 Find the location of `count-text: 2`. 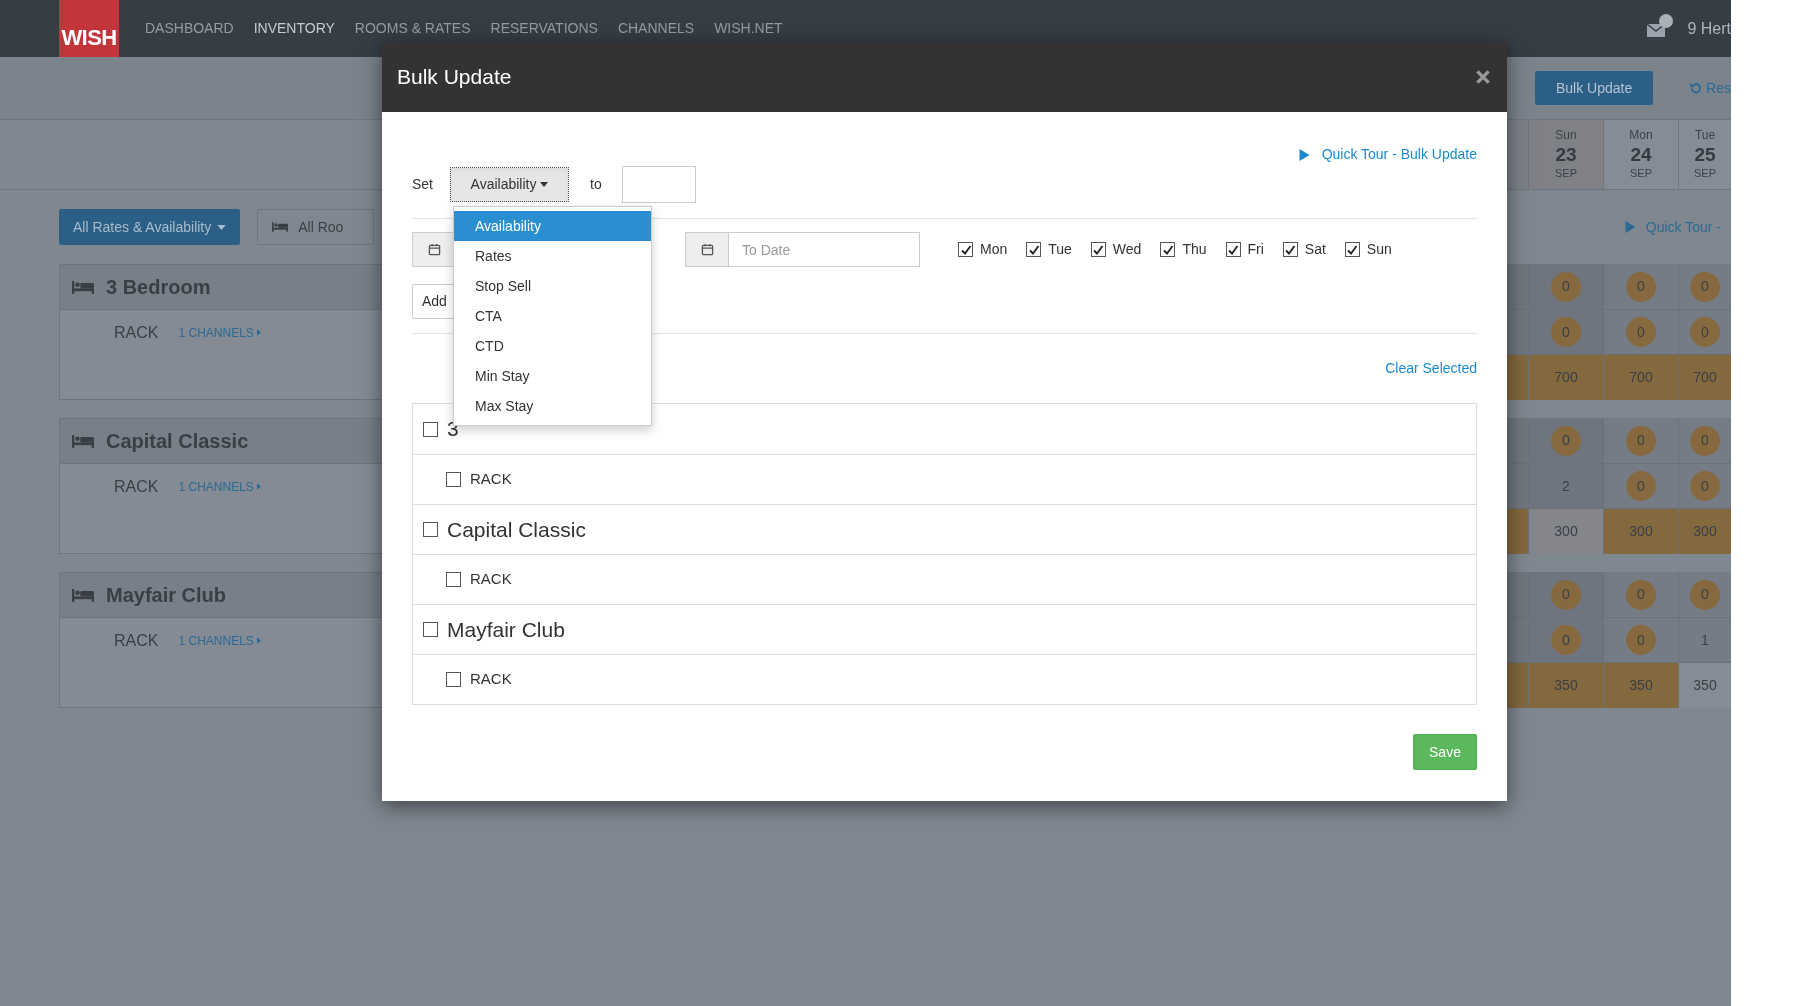

count-text: 2 is located at coordinates (1566, 486).